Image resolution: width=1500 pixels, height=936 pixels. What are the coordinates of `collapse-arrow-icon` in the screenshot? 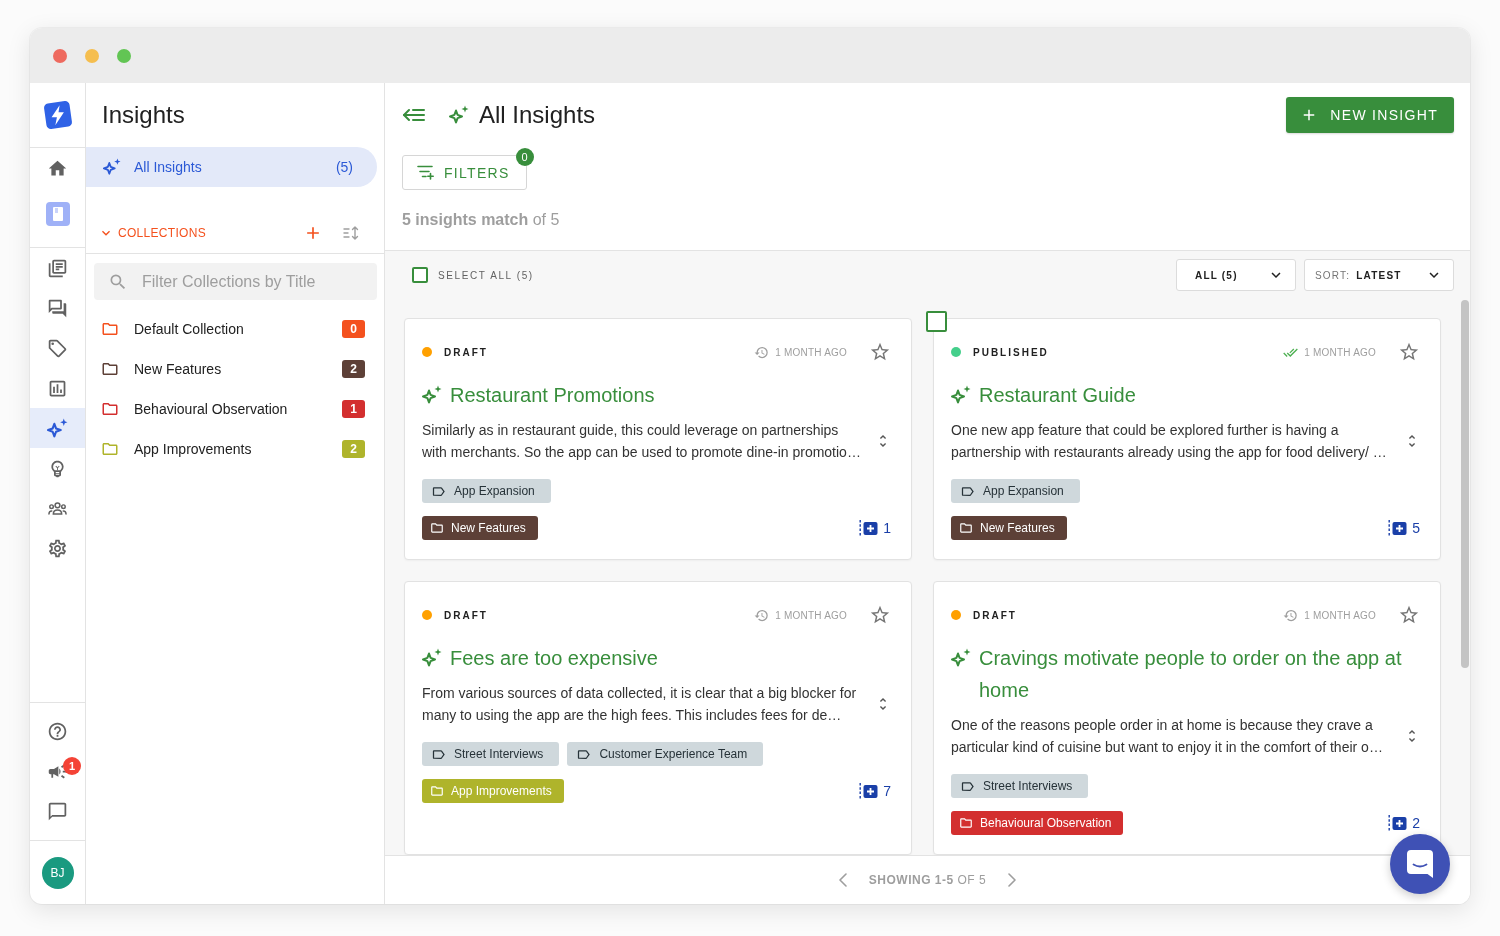 It's located at (414, 115).